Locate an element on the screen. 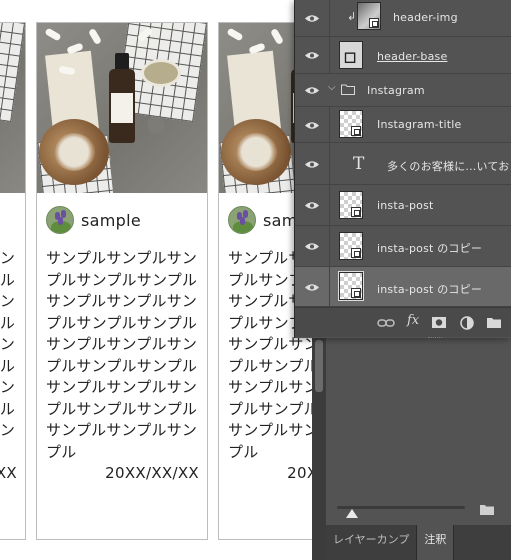 The width and height of the screenshot is (511, 560). bottom-panel-tabs: レイヤーカンプ 注釈 is located at coordinates (418, 542).